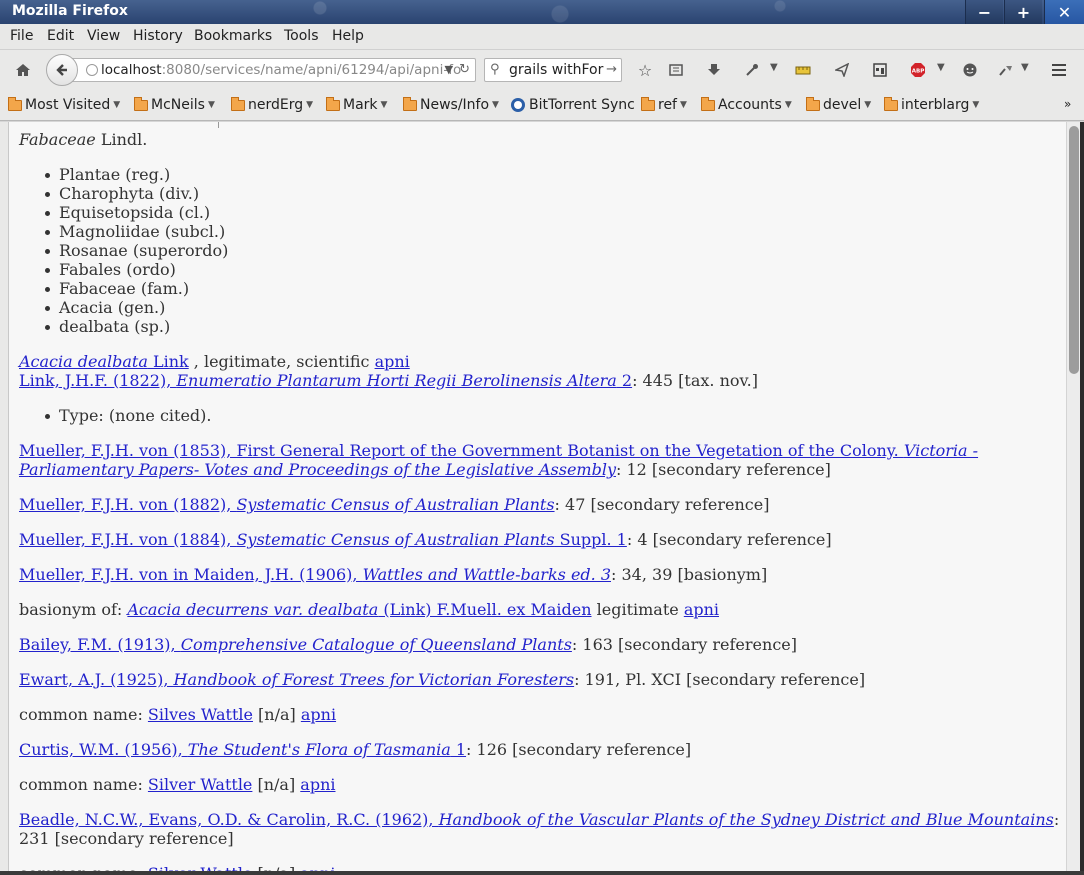  I want to click on name-link: Acacia dealbata Link, so click(104, 361).